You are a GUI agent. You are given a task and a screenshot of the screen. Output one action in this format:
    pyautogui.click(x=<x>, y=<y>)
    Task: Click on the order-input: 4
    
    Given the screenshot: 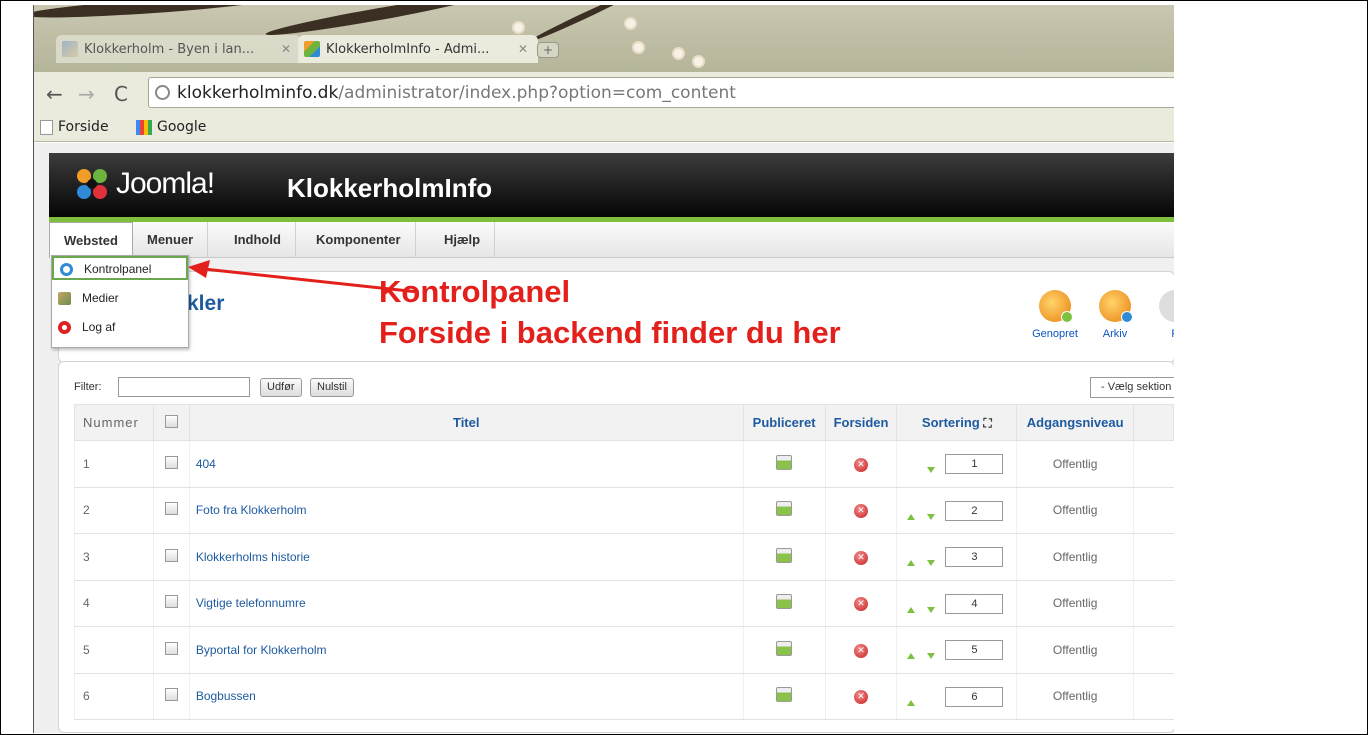 What is the action you would take?
    pyautogui.click(x=974, y=603)
    